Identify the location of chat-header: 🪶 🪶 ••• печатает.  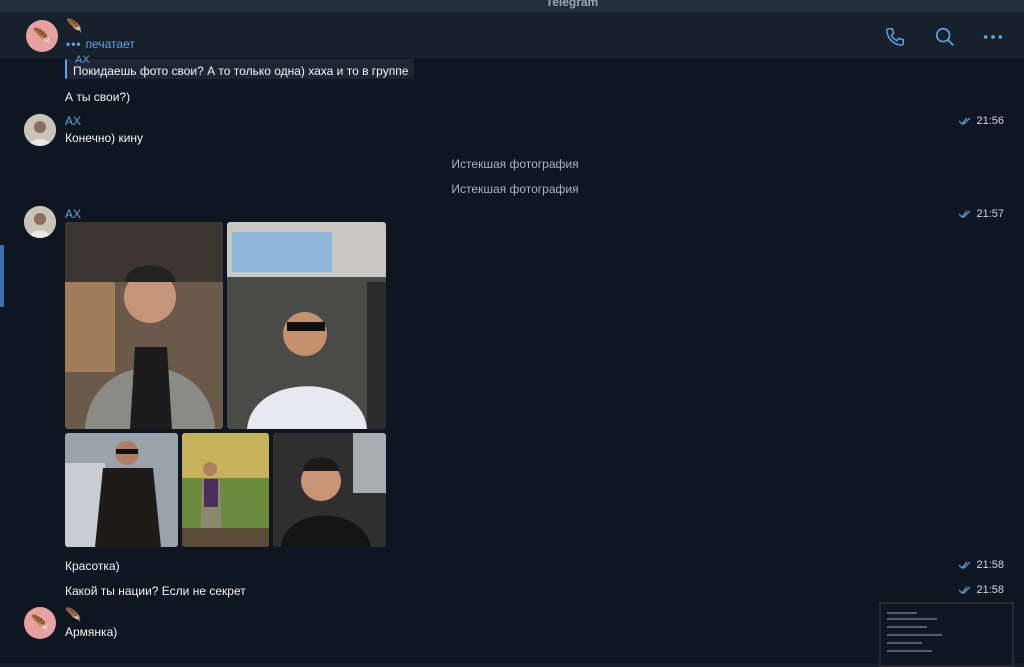
(512, 35).